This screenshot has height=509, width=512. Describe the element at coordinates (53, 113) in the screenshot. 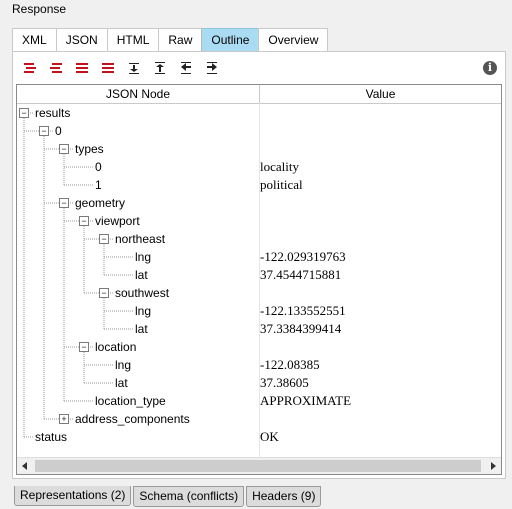

I see `node-label: results` at that location.